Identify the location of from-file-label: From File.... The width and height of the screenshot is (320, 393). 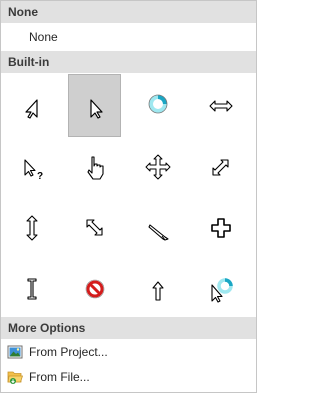
(59, 376).